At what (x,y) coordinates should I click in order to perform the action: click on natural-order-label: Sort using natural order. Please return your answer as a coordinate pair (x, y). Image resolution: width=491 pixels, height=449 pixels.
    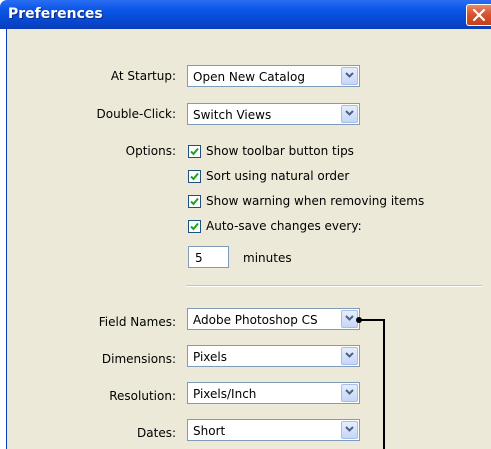
    Looking at the image, I should click on (277, 176).